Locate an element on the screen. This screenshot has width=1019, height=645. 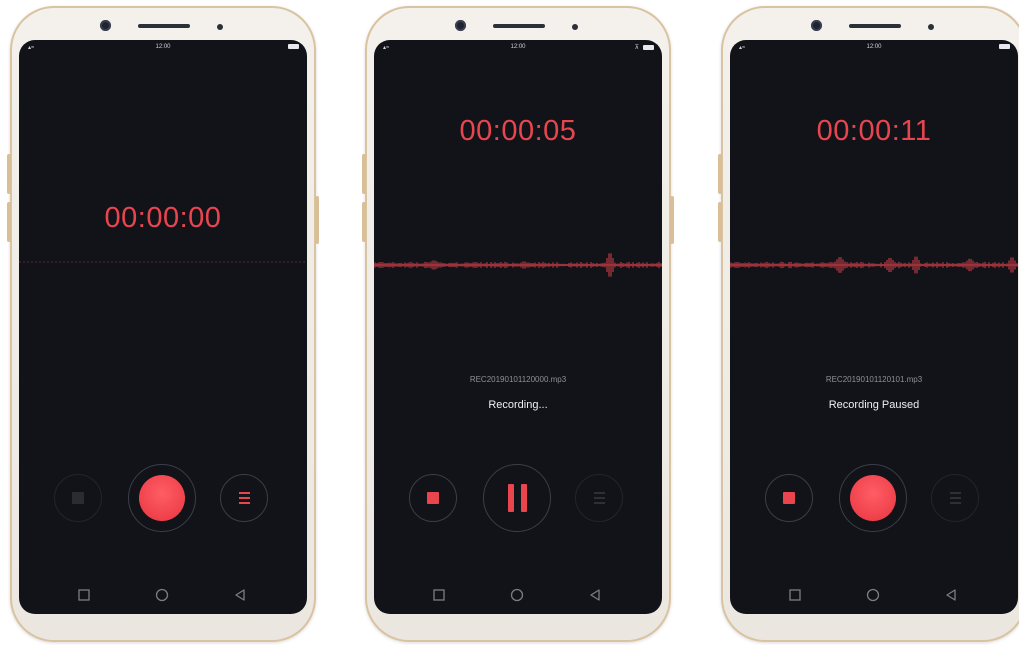
elapsed-timer: 00:00:00 is located at coordinates (163, 218).